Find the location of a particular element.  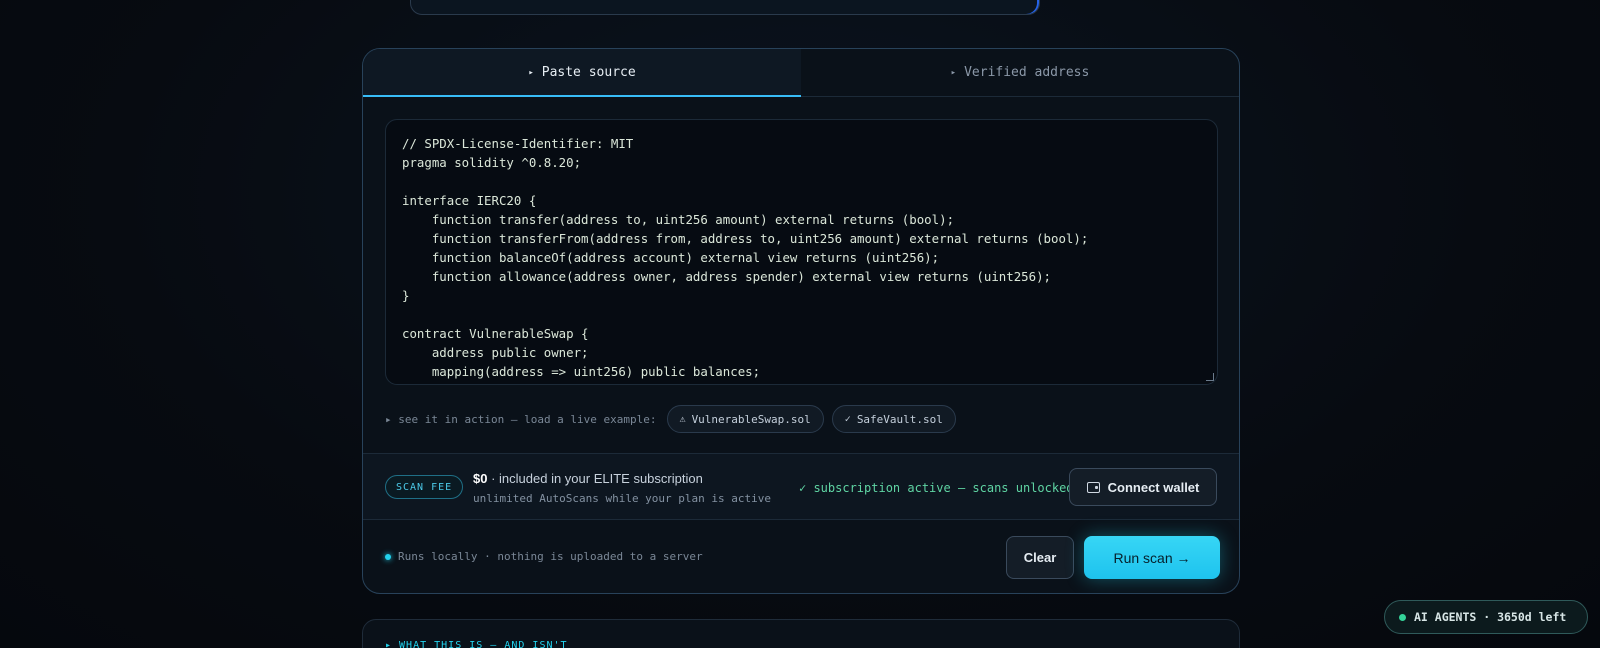

scan-fee-badge: SCAN FEE is located at coordinates (424, 487).